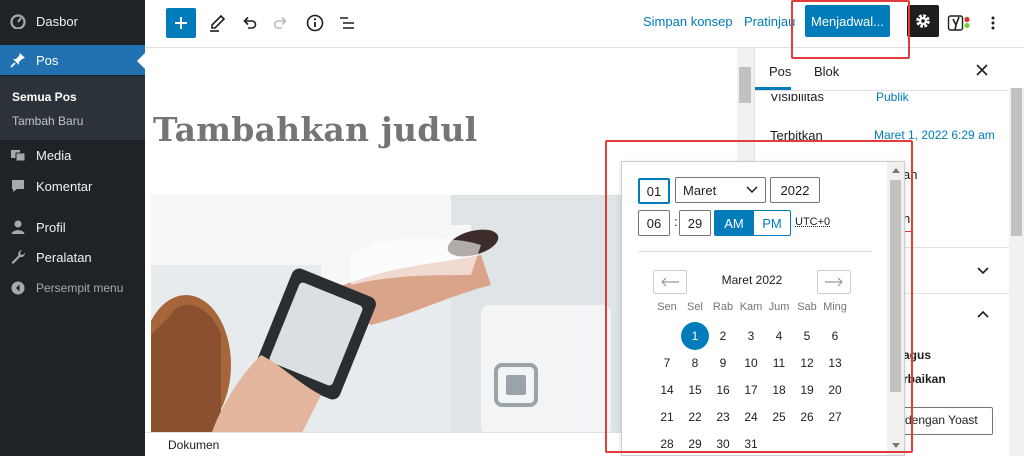  I want to click on weekday-label: Rab, so click(723, 307).